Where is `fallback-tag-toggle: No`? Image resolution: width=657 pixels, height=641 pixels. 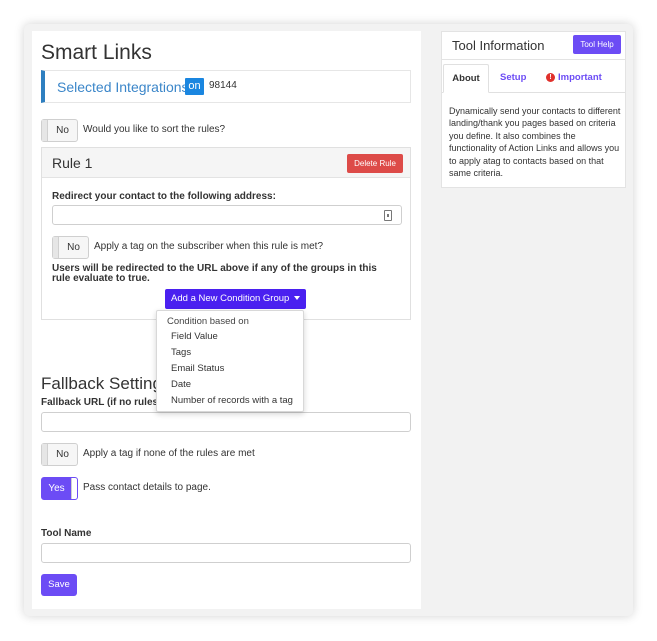
fallback-tag-toggle: No is located at coordinates (59, 454).